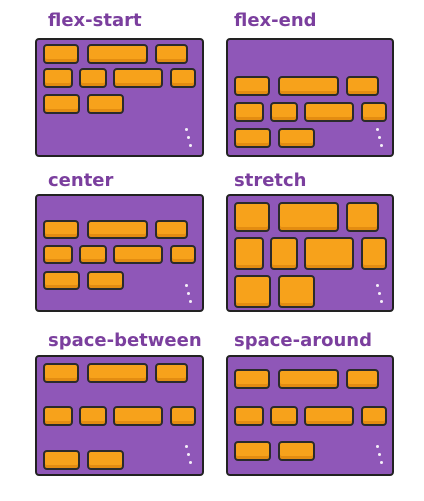 This screenshot has width=424, height=501. What do you see at coordinates (275, 20) in the screenshot?
I see `panel-title-flex-end: flex-end` at bounding box center [275, 20].